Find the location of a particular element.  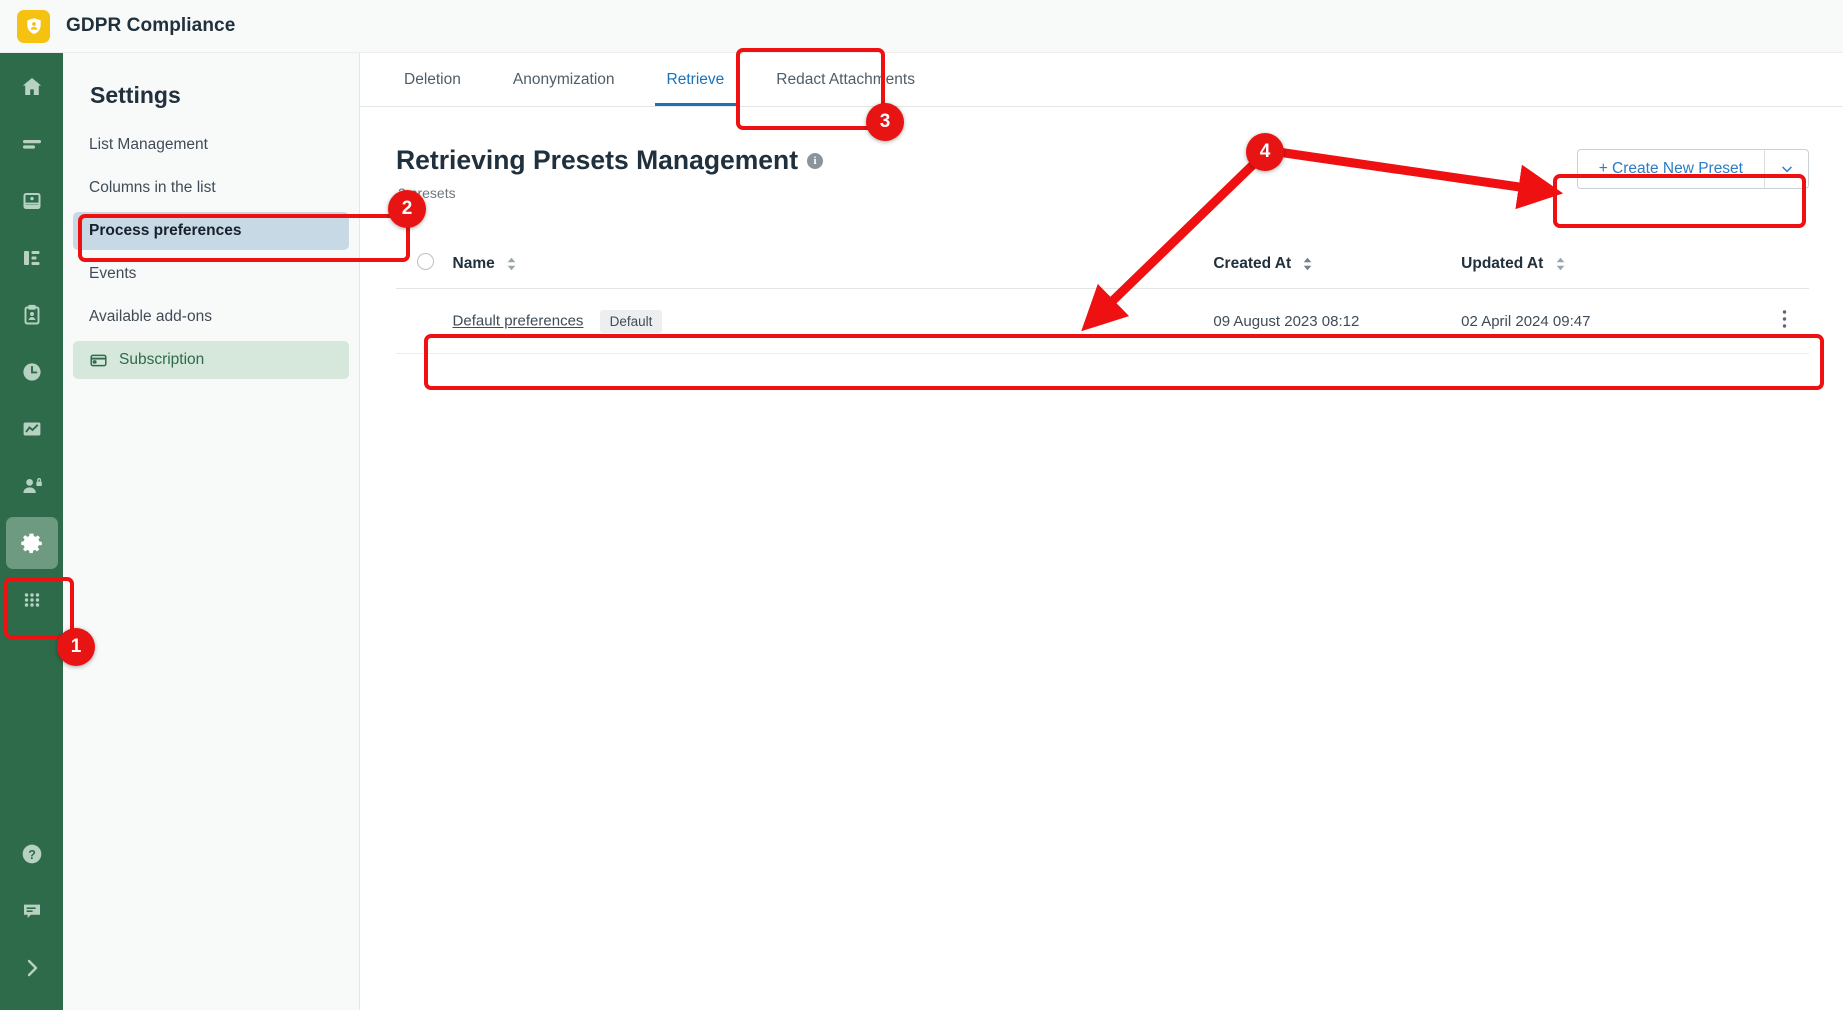

row-actions-cell is located at coordinates (1776, 321).